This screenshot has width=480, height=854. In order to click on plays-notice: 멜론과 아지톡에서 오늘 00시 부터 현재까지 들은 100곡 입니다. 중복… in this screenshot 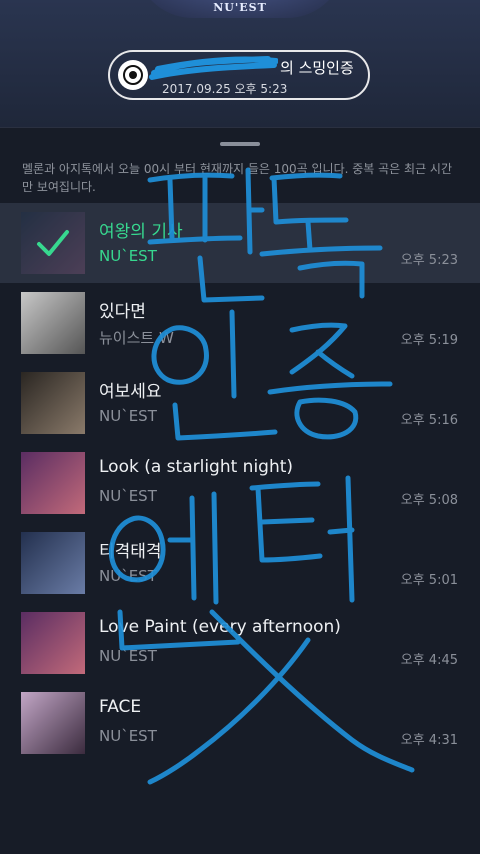, I will do `click(237, 178)`.